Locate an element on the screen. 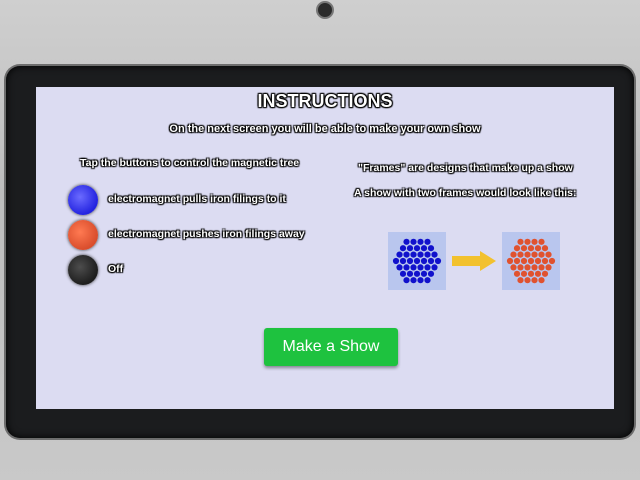 This screenshot has width=640, height=480. frame-example-blue is located at coordinates (417, 261).